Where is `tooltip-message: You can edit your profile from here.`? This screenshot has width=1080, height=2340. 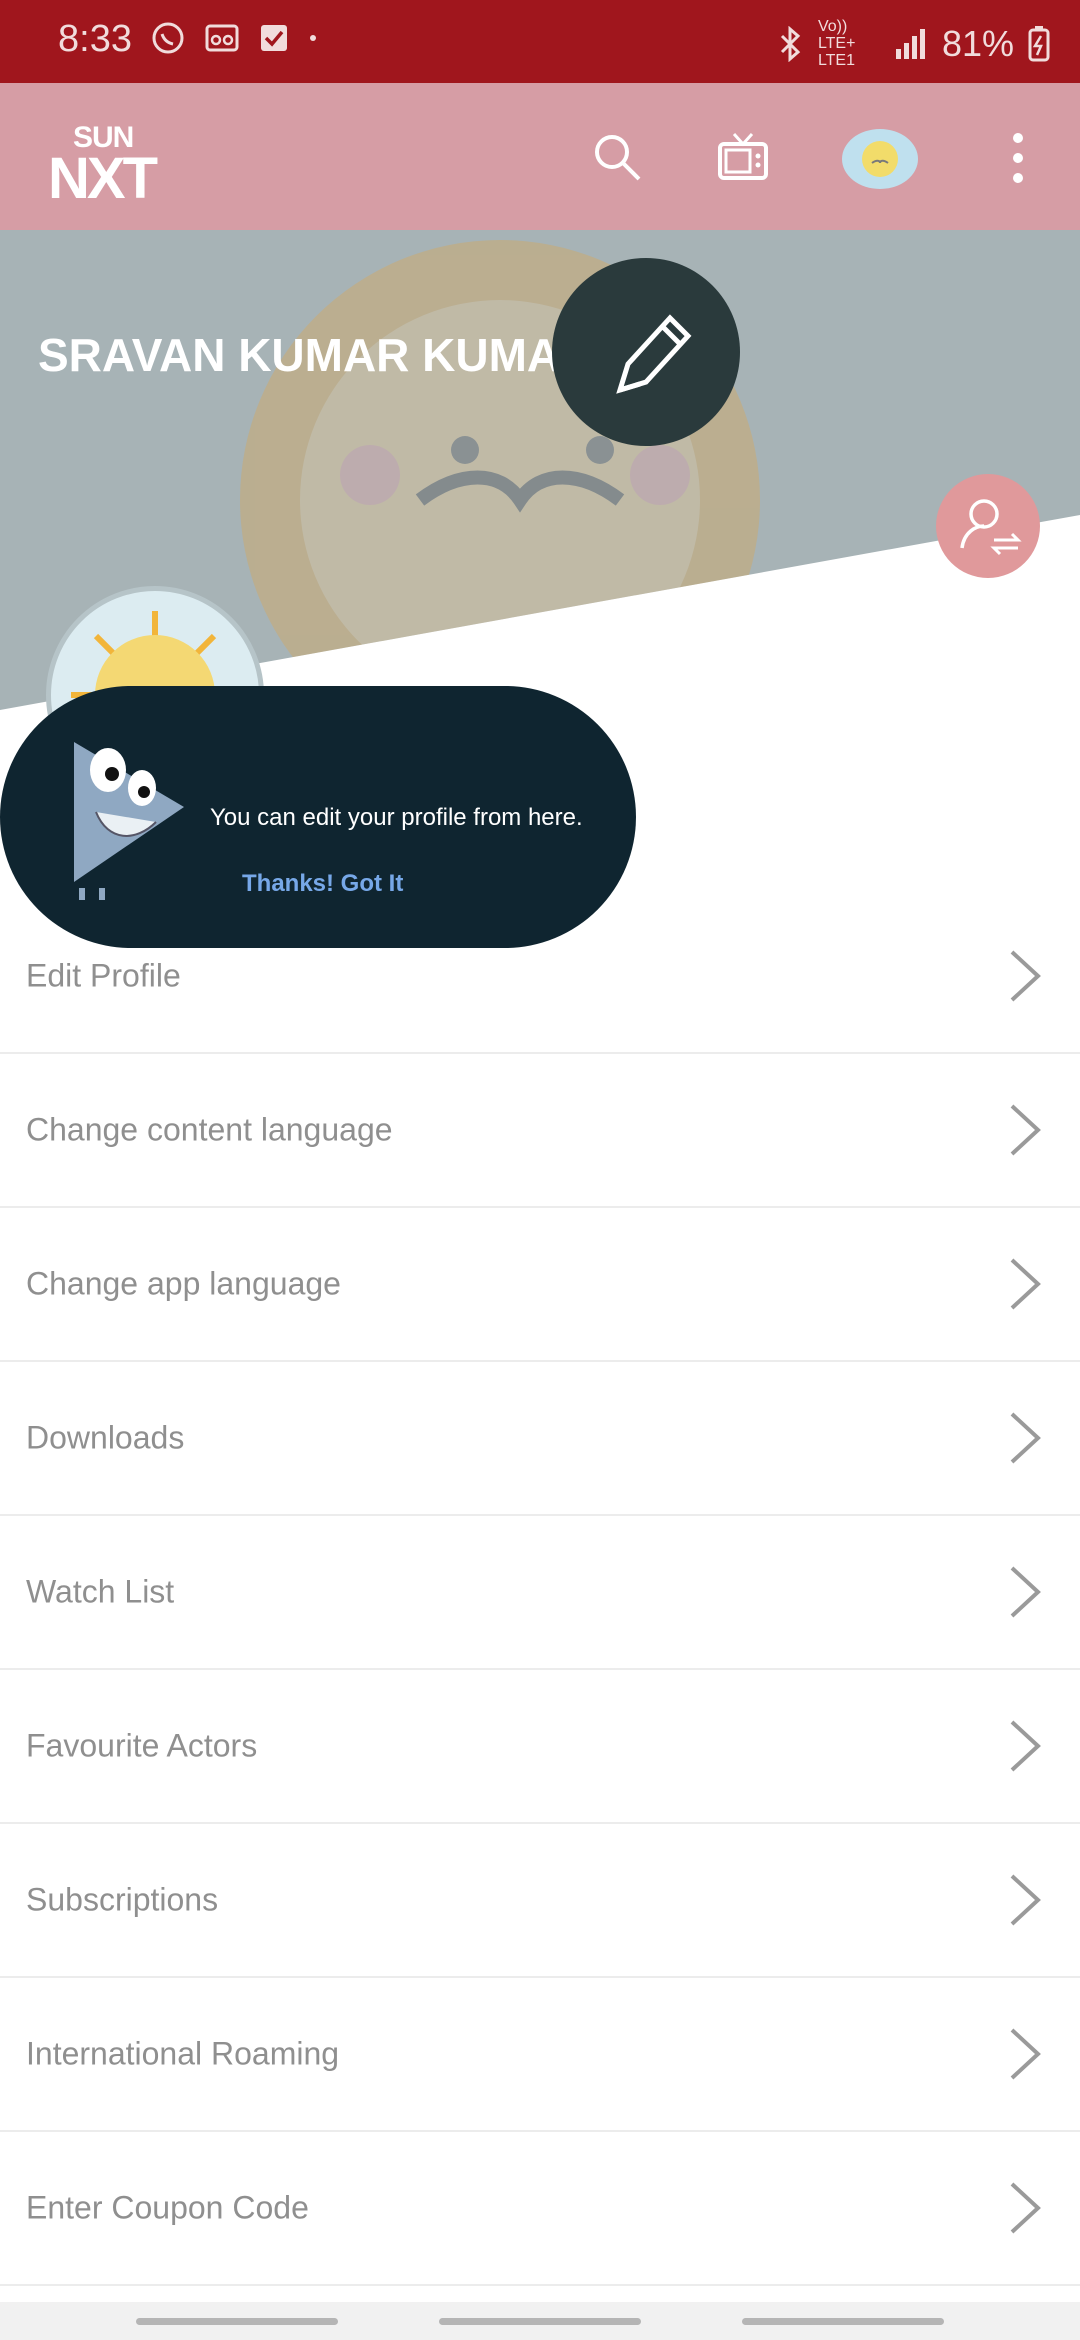
tooltip-message: You can edit your profile from here. is located at coordinates (396, 817).